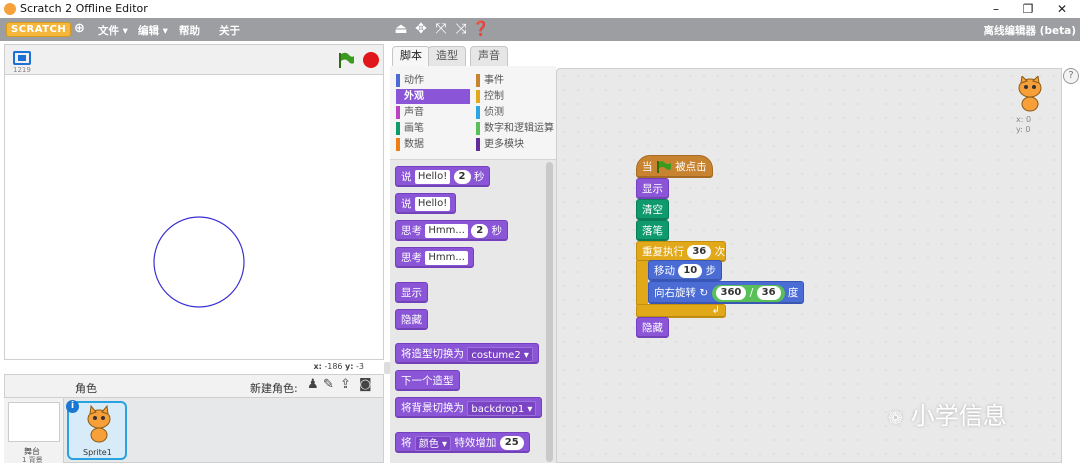 Image resolution: width=1080 pixels, height=465 pixels. What do you see at coordinates (113, 30) in the screenshot?
I see `menu-file: 文件 ▾` at bounding box center [113, 30].